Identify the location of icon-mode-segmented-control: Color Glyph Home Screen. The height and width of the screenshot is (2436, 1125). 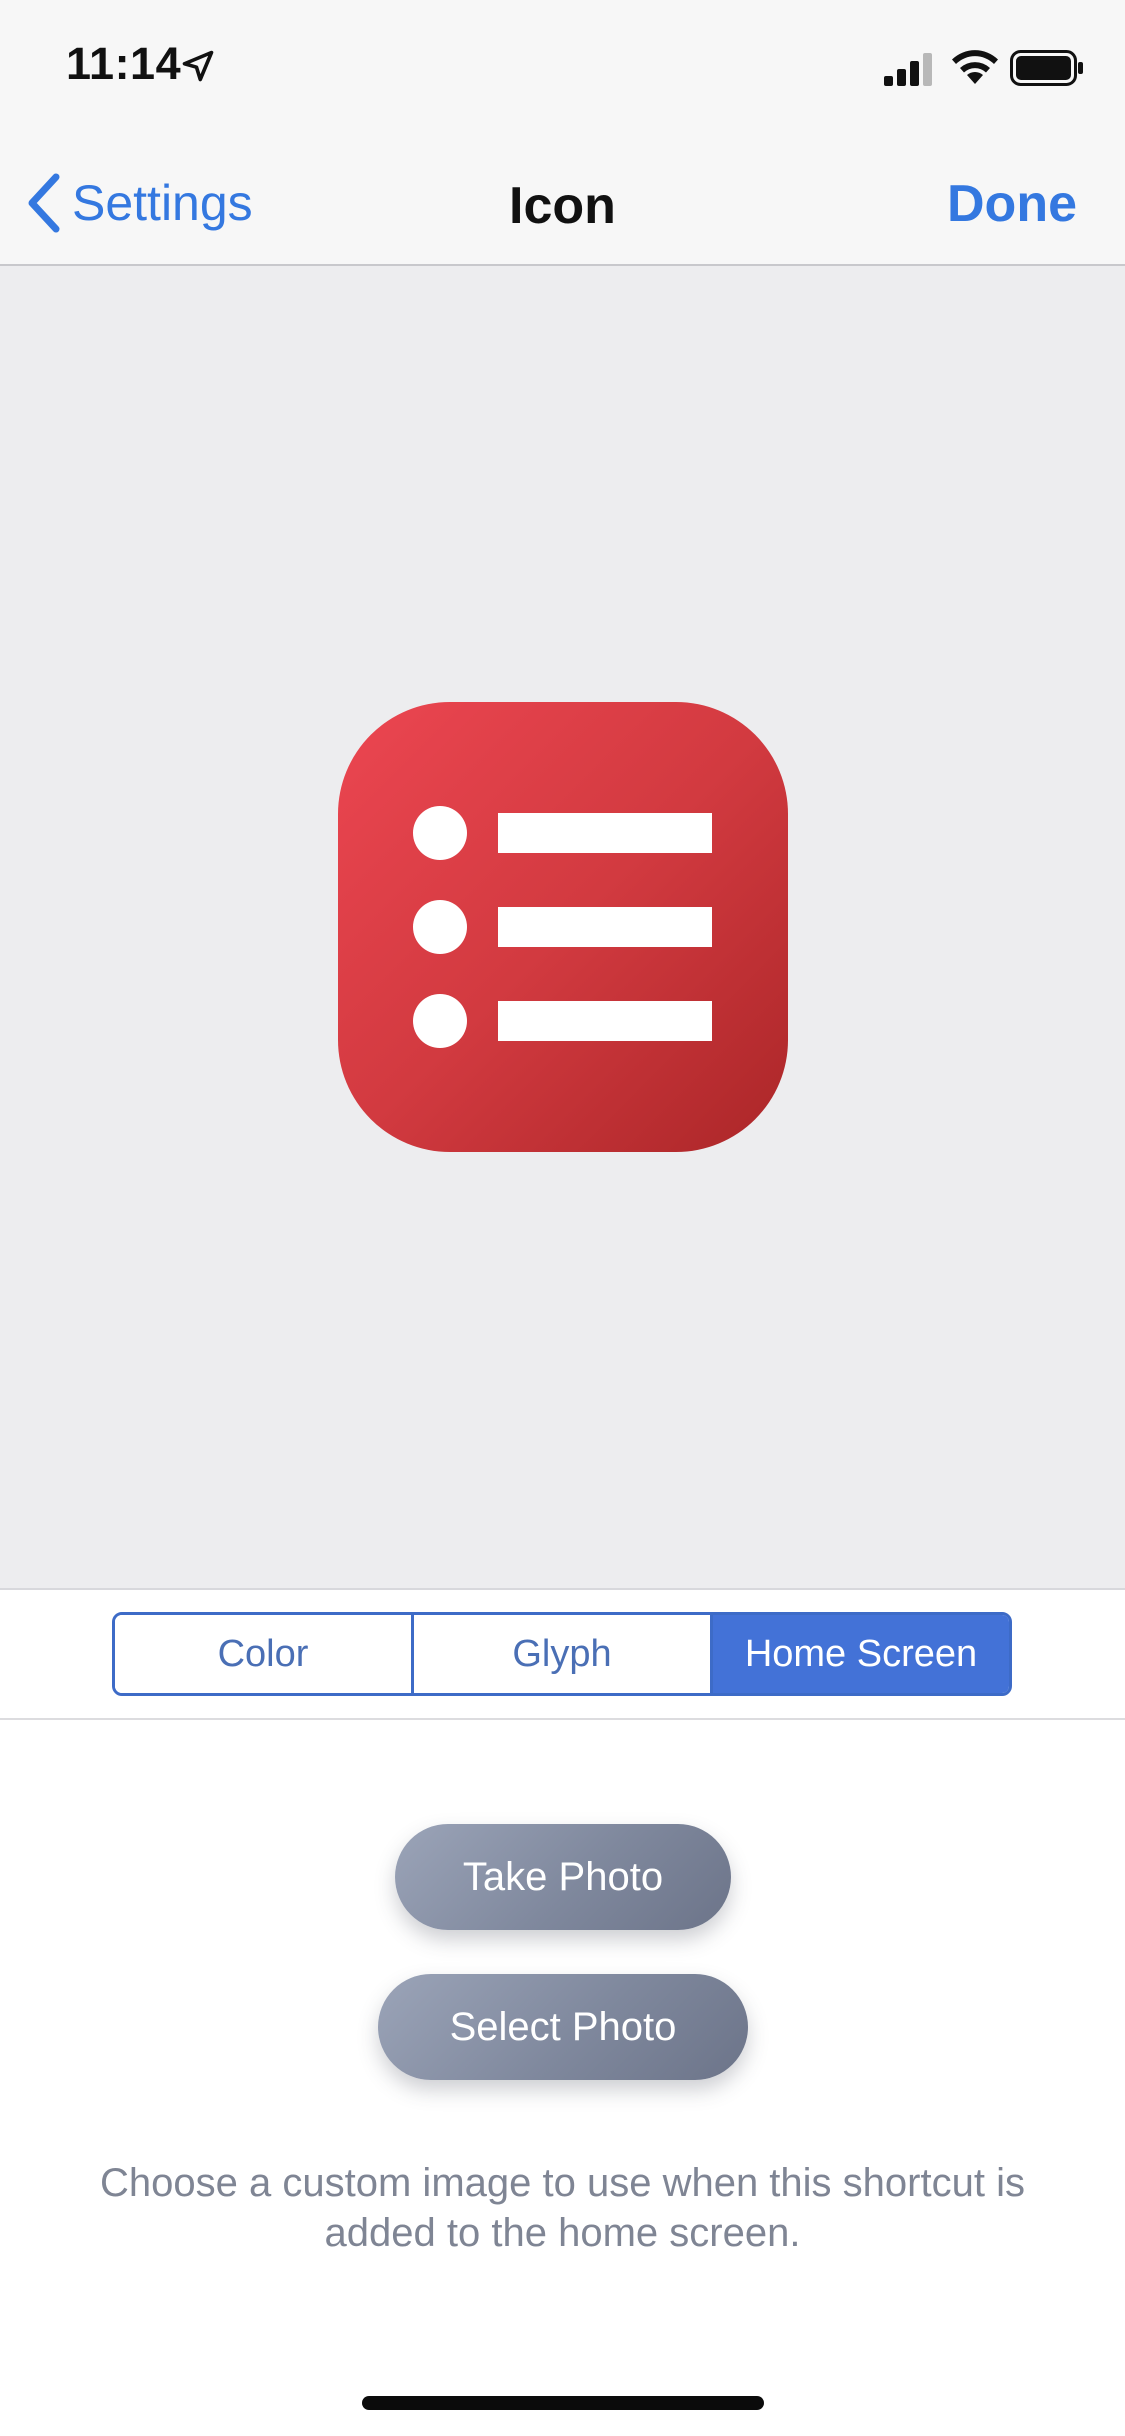
(562, 1654).